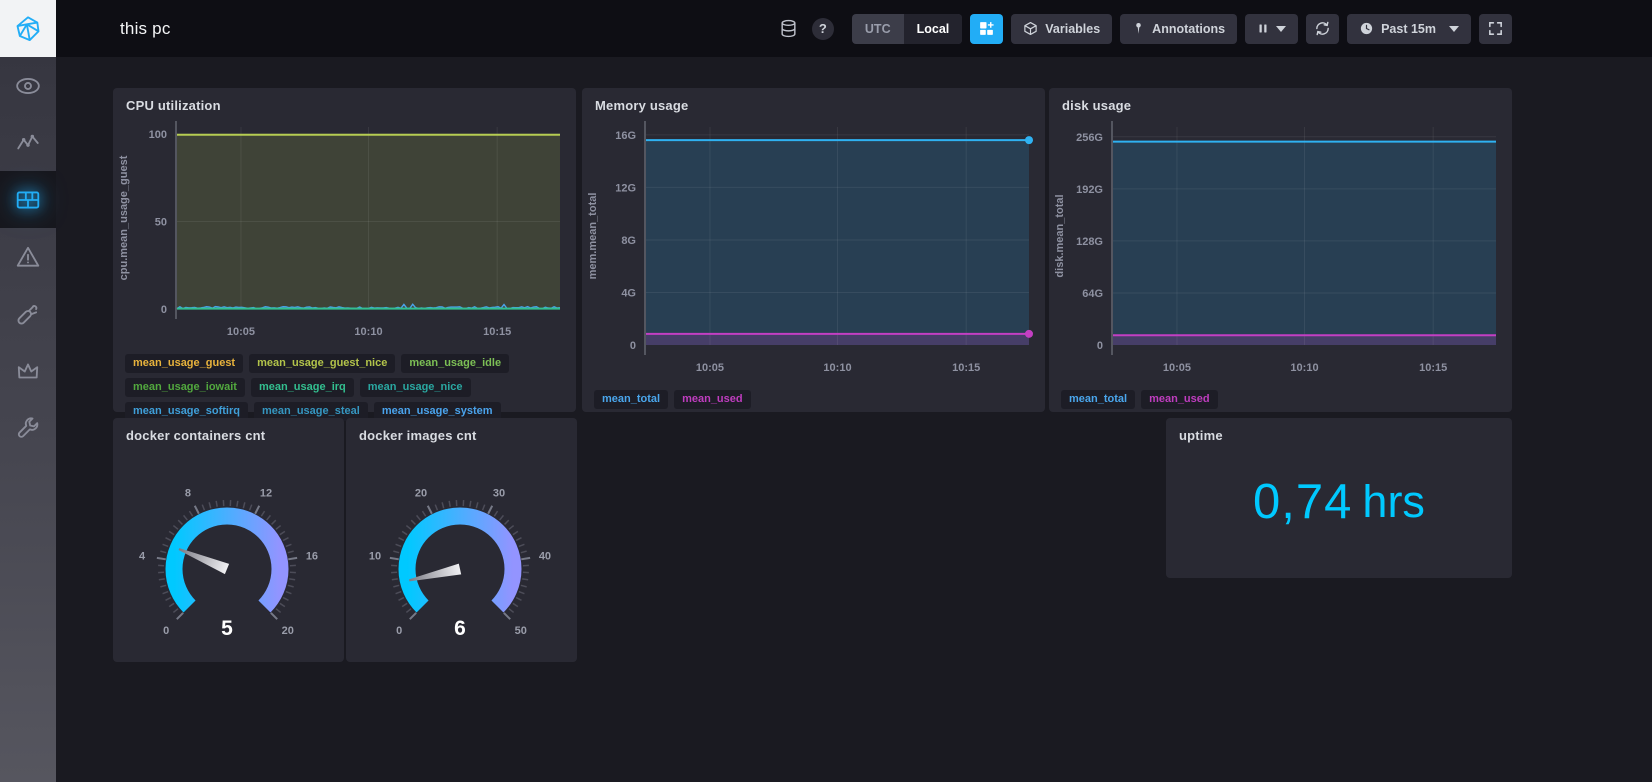 The height and width of the screenshot is (782, 1652). What do you see at coordinates (415, 388) in the screenshot?
I see `legend-item: mean_usage_nice` at bounding box center [415, 388].